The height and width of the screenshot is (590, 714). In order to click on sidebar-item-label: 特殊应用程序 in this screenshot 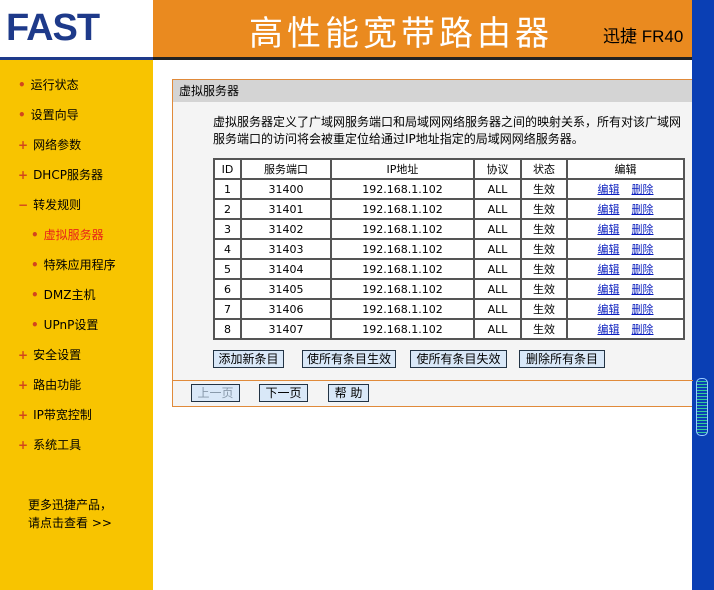, I will do `click(79, 265)`.